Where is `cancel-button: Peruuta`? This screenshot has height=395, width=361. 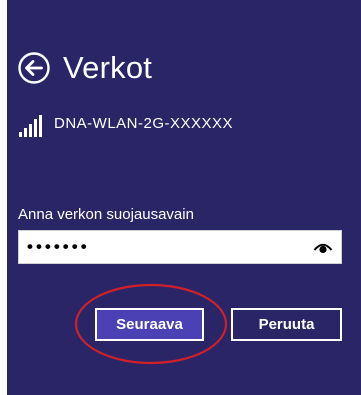 cancel-button: Peruuta is located at coordinates (286, 324).